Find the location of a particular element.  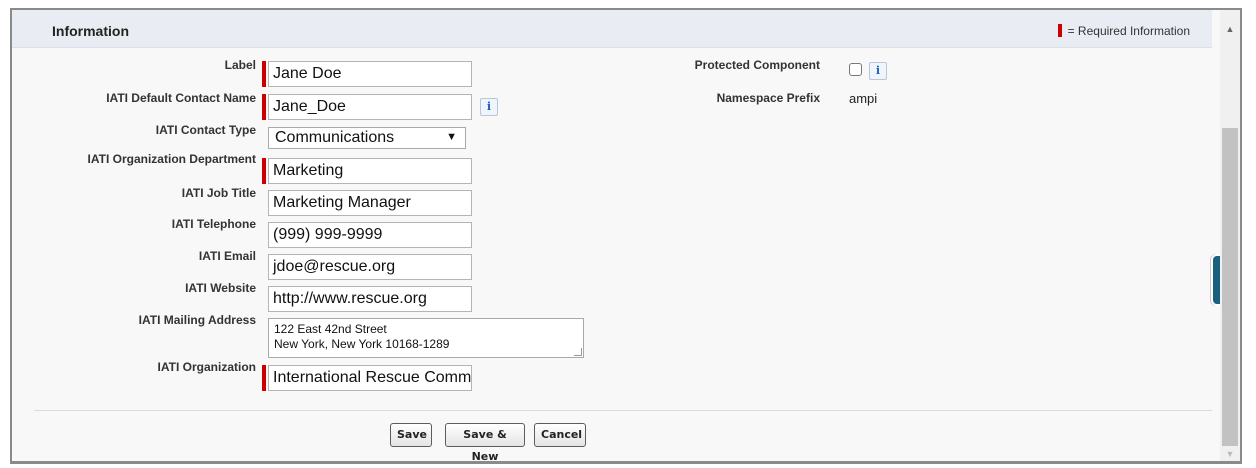

resize-grip-icon is located at coordinates (578, 352).